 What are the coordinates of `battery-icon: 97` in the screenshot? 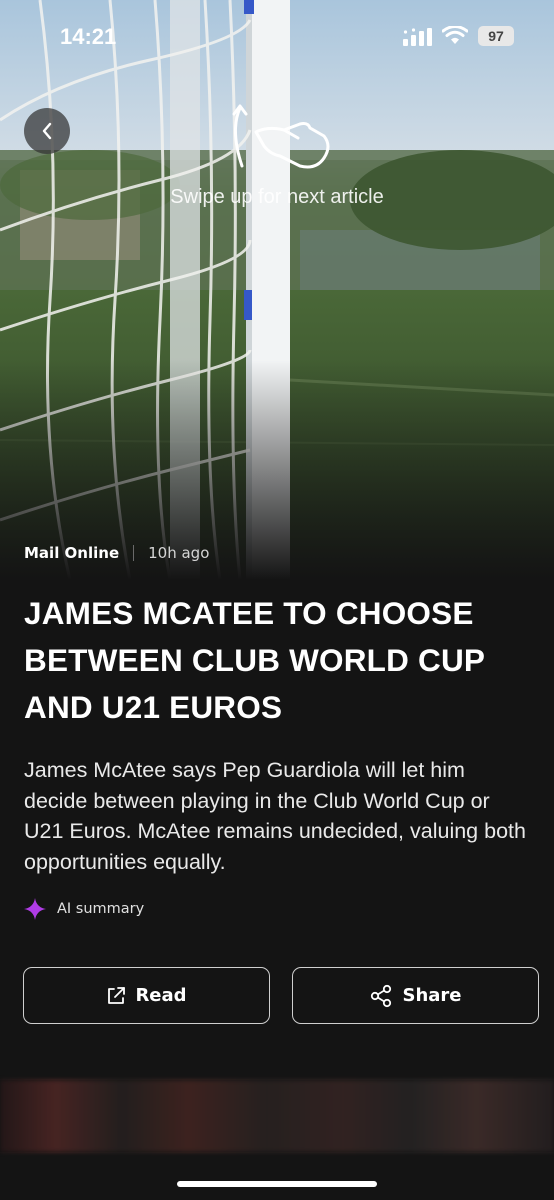 It's located at (496, 36).